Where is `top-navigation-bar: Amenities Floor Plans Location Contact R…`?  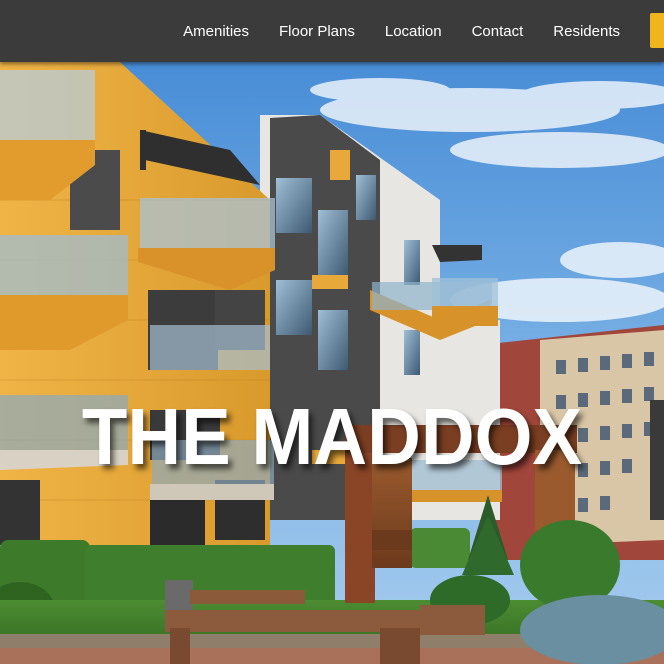 top-navigation-bar: Amenities Floor Plans Location Contact R… is located at coordinates (332, 31).